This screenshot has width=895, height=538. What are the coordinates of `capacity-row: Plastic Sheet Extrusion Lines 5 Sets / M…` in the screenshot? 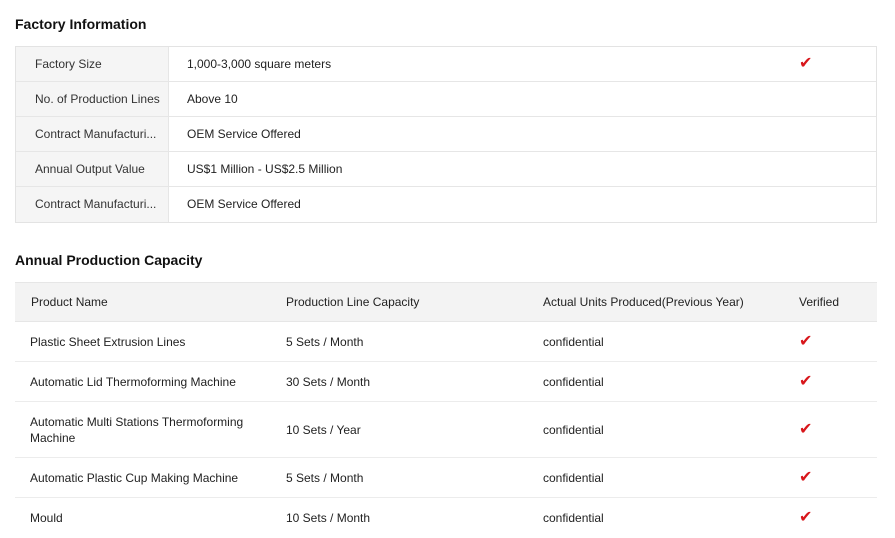 It's located at (446, 342).